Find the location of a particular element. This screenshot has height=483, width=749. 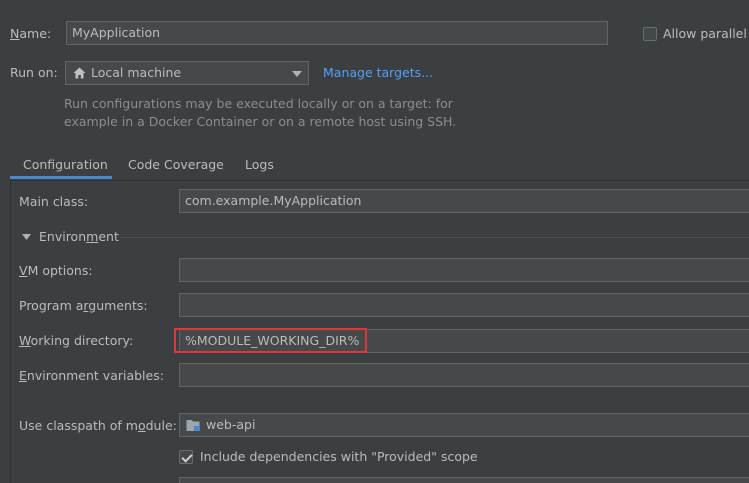

classpath-module-dropdown: web-api is located at coordinates (464, 425).